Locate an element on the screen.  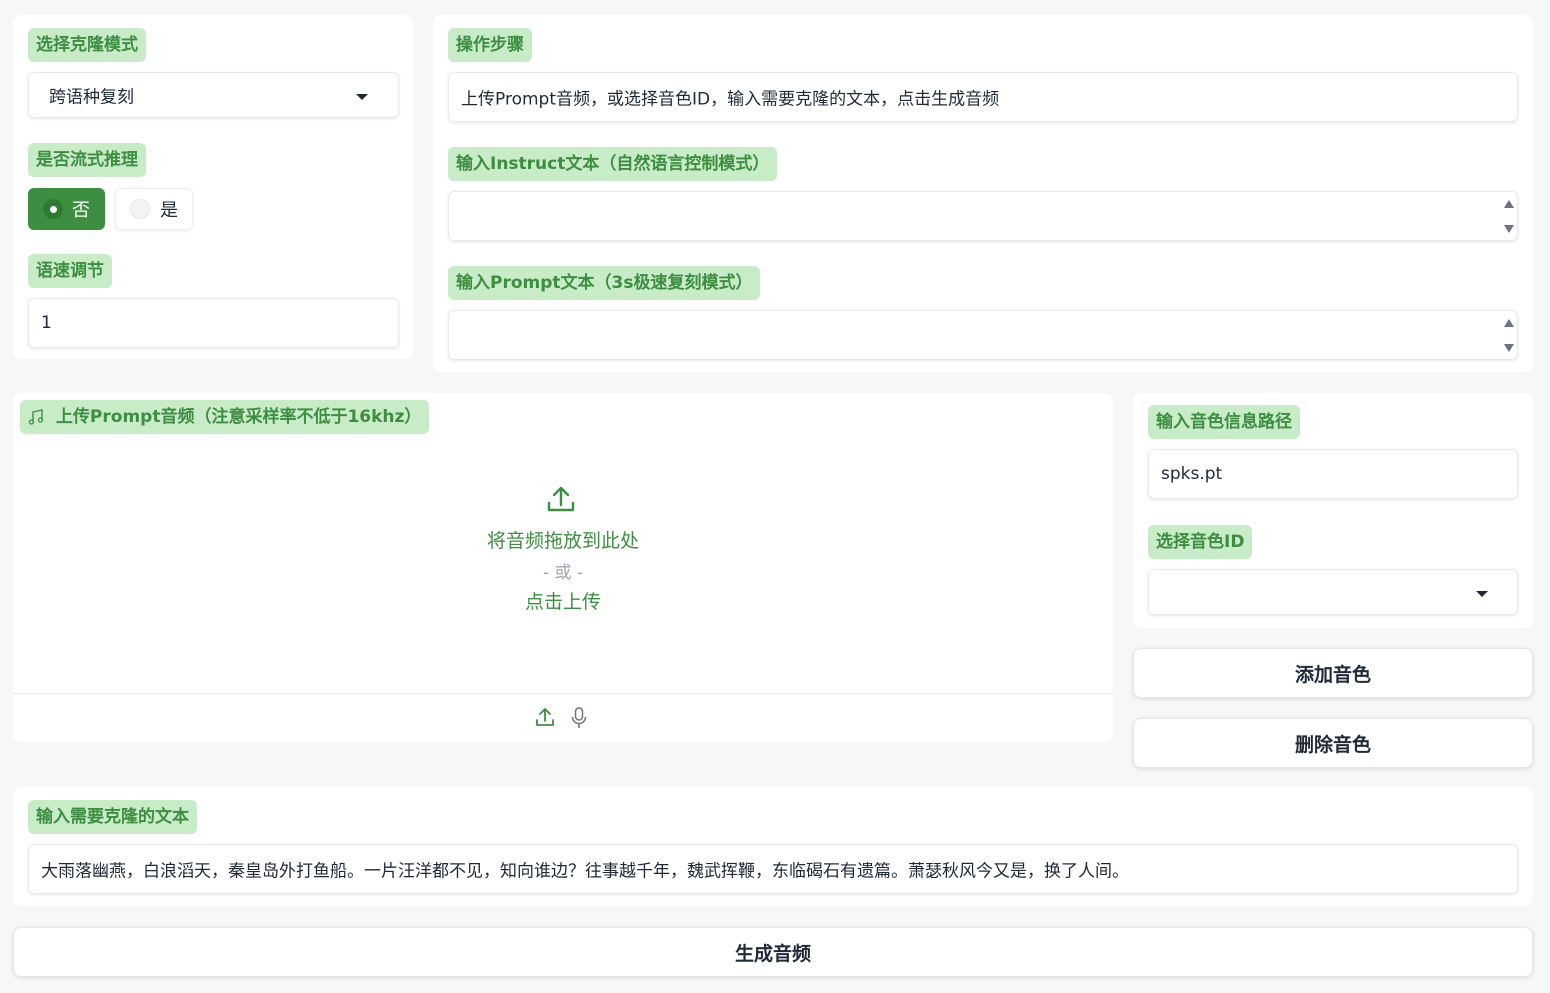
drop-text: 将音频拖放到此处 is located at coordinates (562, 541).